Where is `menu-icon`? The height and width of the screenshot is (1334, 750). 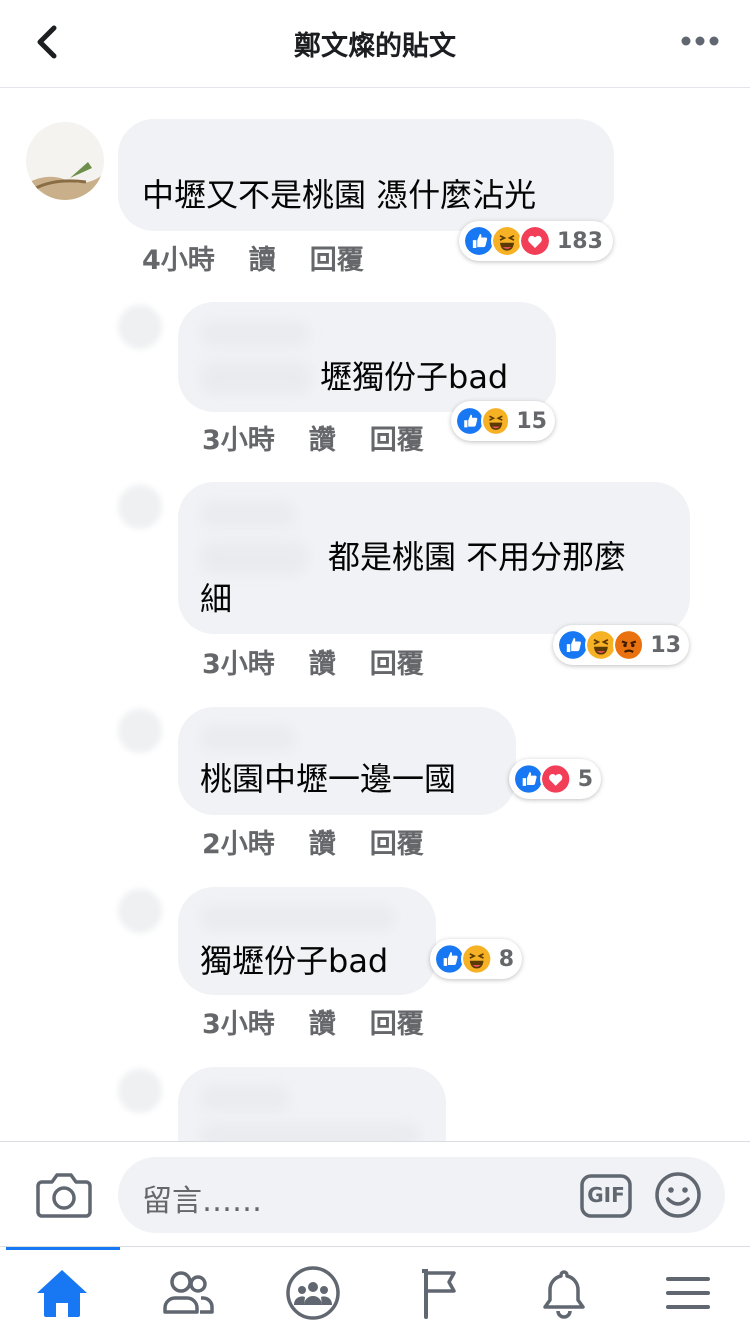
menu-icon is located at coordinates (688, 1293).